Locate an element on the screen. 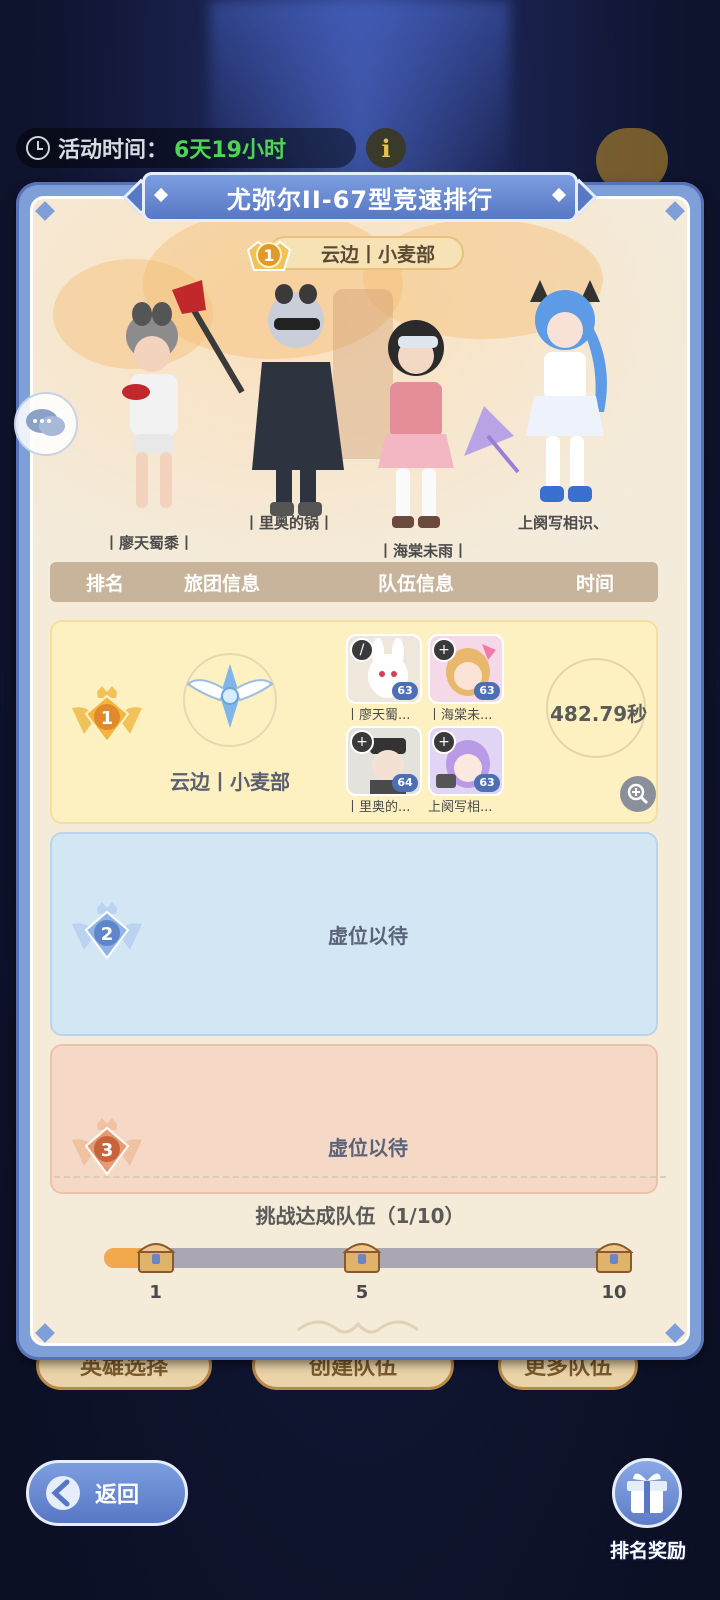  chat-button is located at coordinates (46, 424).